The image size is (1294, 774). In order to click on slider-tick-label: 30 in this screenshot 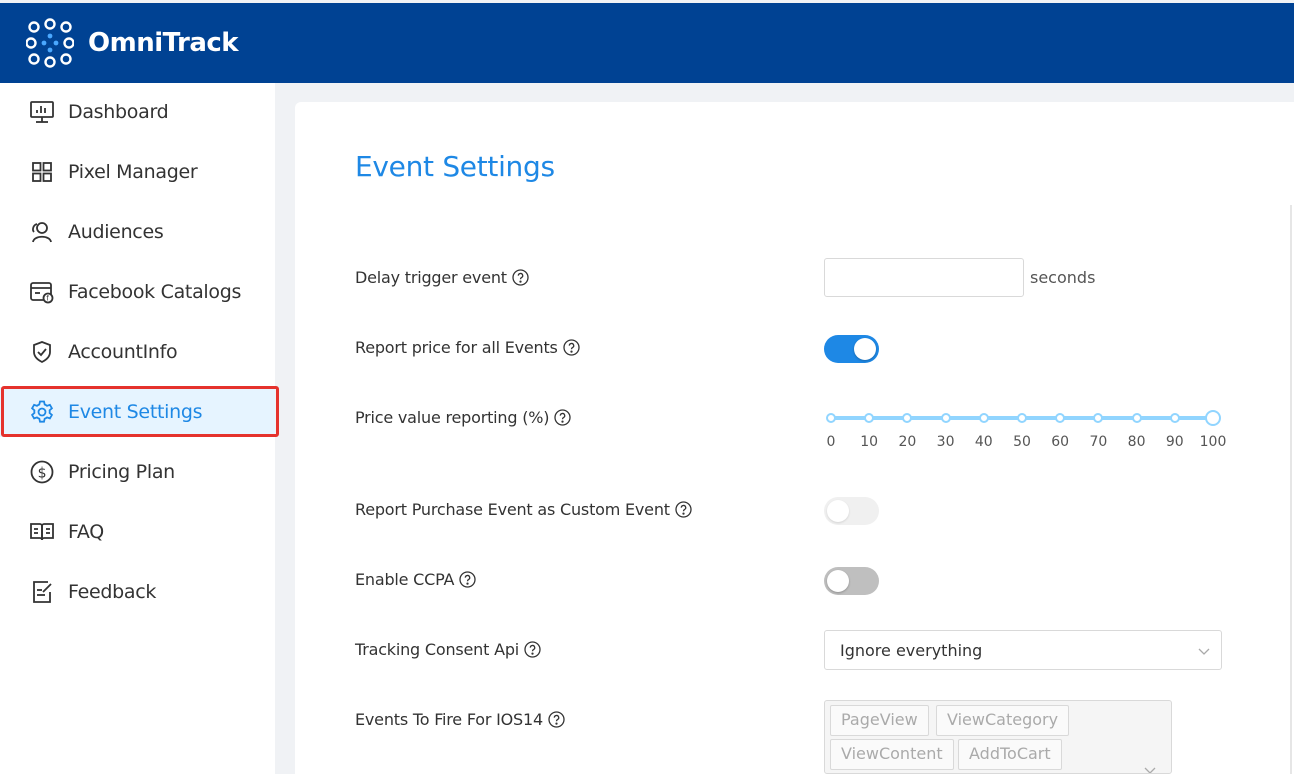, I will do `click(945, 442)`.